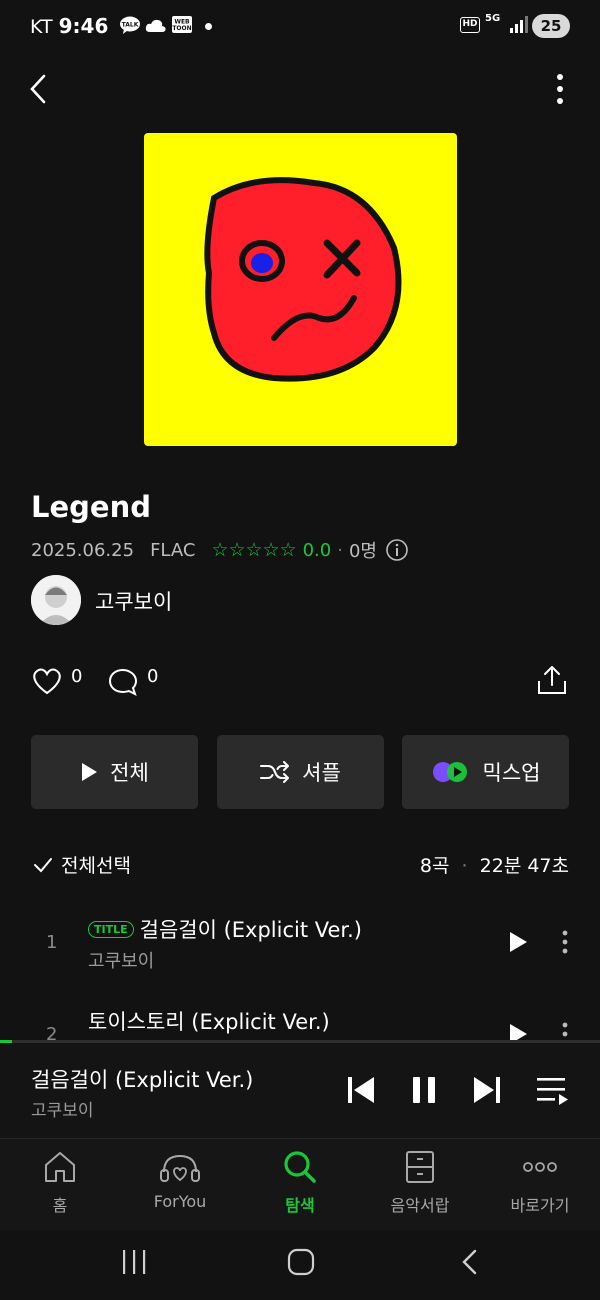 This screenshot has width=600, height=1300. I want to click on release-date: 2025.06.25, so click(83, 550).